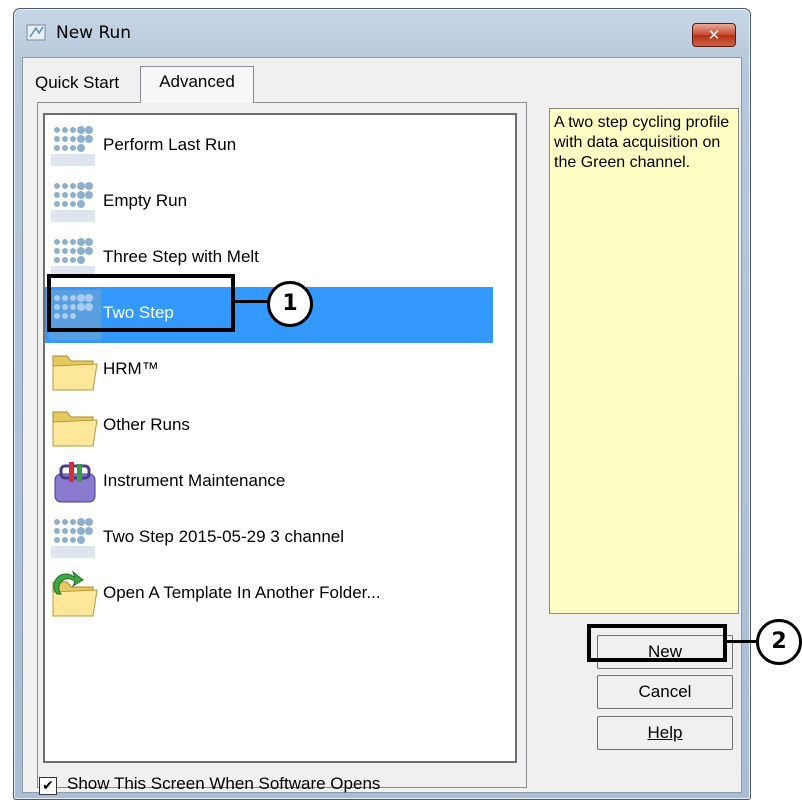 This screenshot has width=802, height=803. What do you see at coordinates (224, 783) in the screenshot?
I see `show-screen-label: Show This Screen When Software Opens` at bounding box center [224, 783].